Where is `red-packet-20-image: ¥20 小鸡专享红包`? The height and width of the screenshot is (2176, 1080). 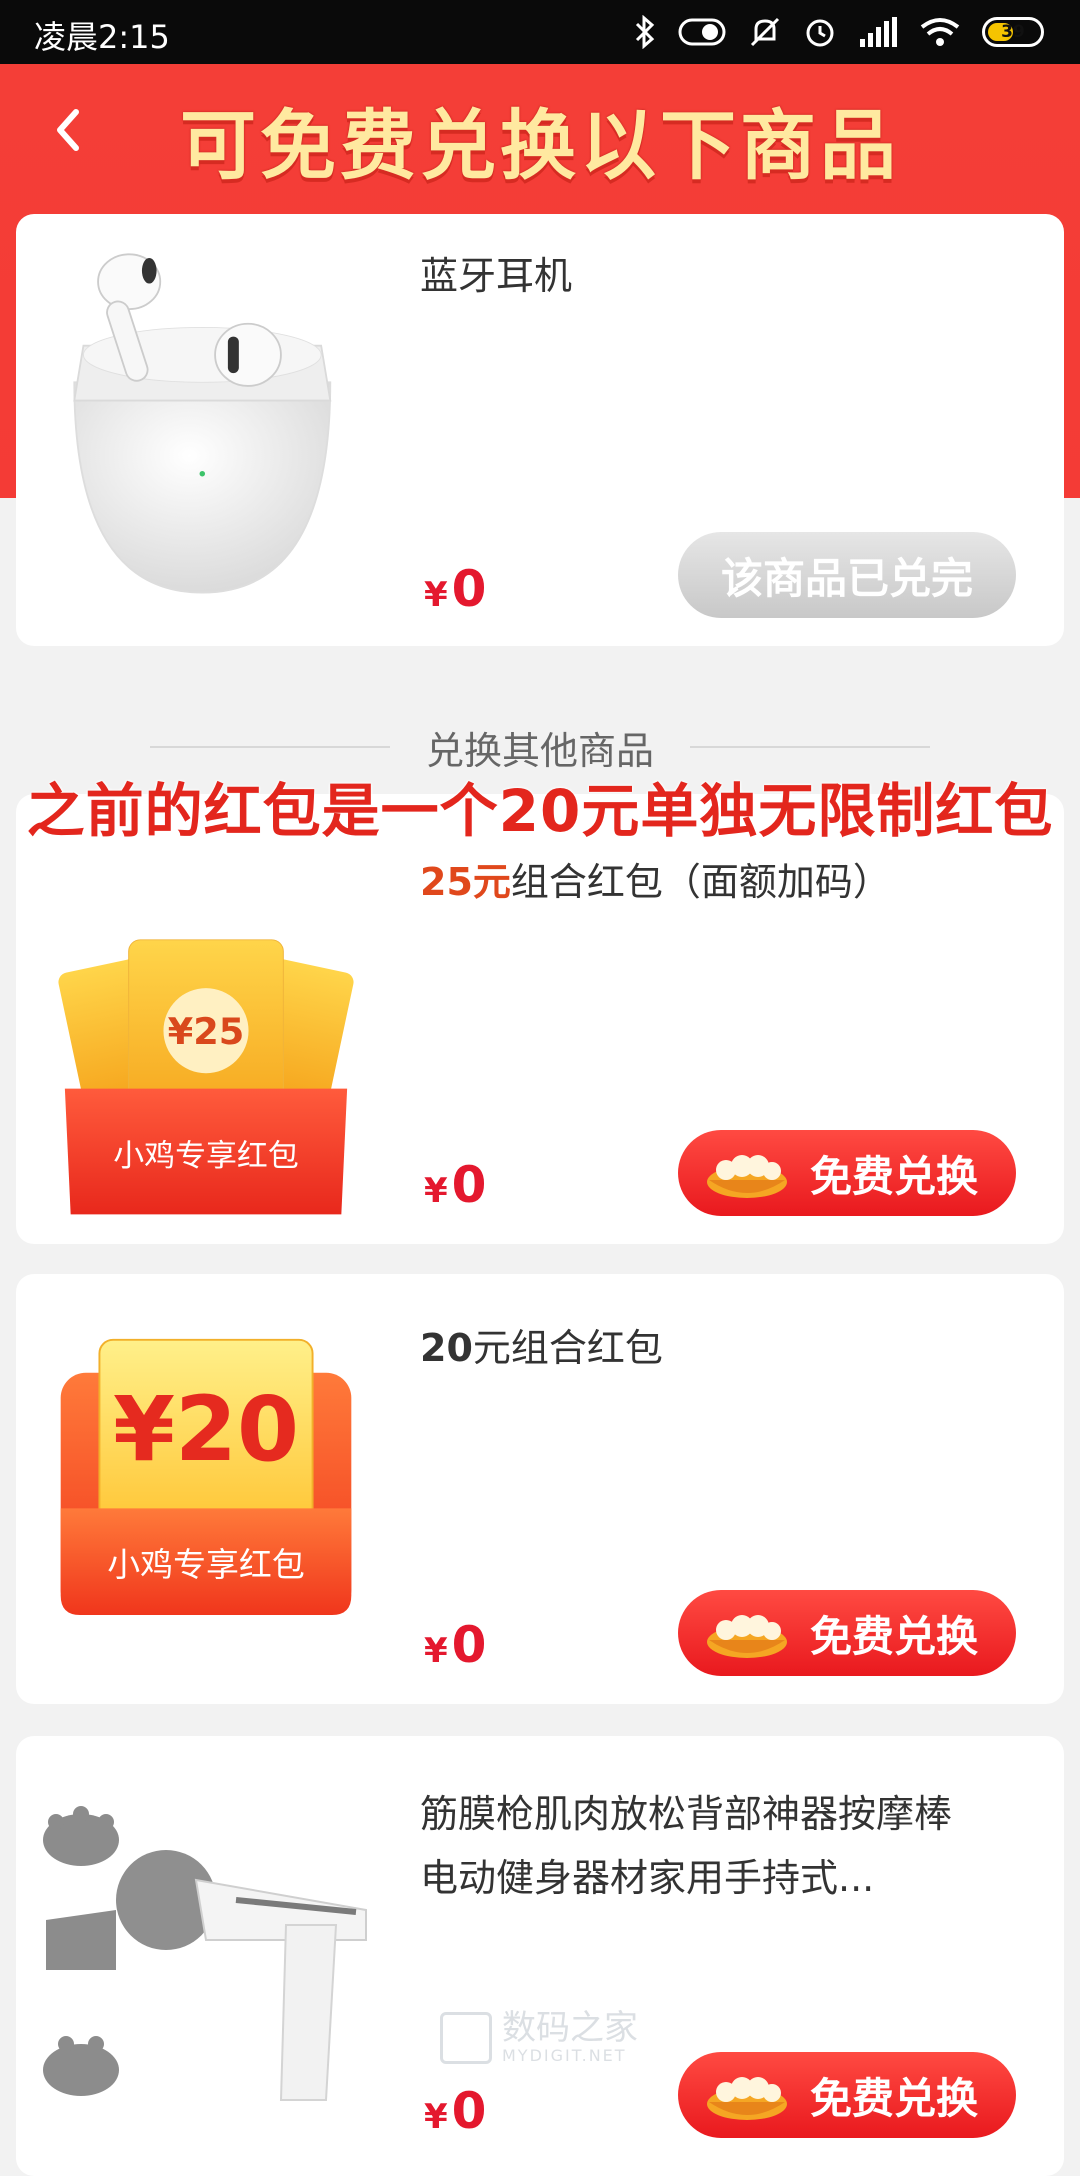
red-packet-20-image: ¥20 小鸡专享红包 is located at coordinates (206, 1476).